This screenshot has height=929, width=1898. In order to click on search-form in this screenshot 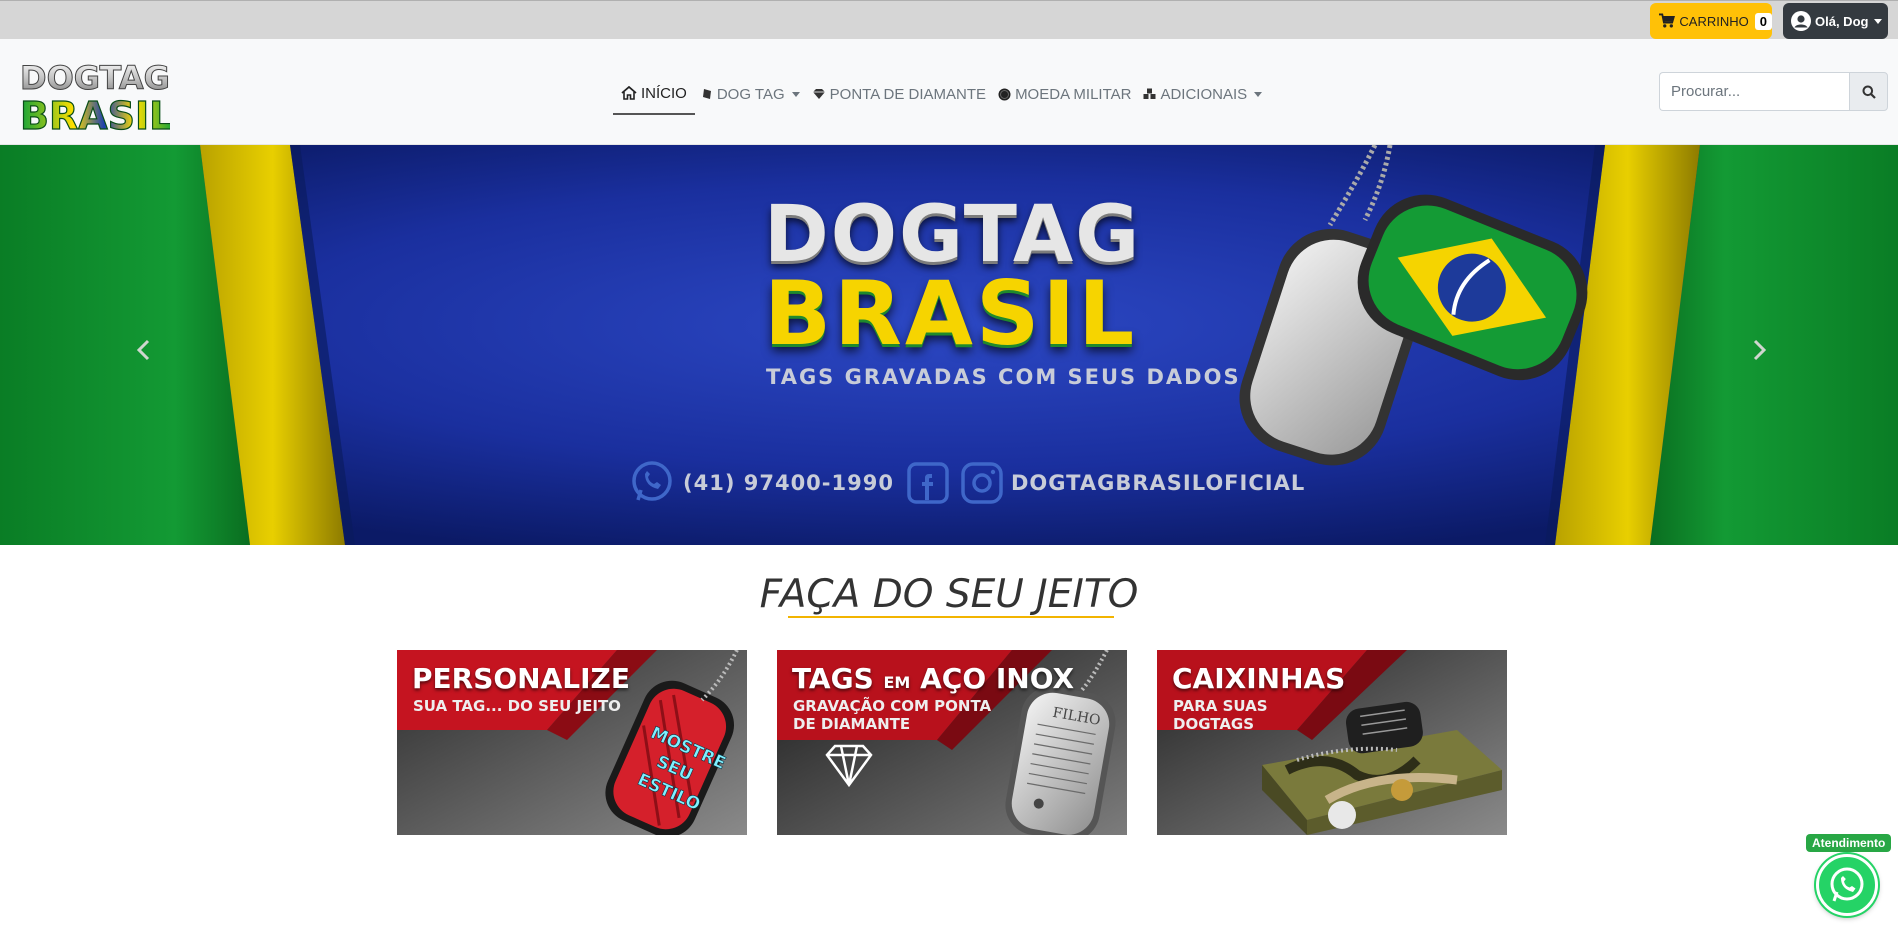, I will do `click(1773, 91)`.